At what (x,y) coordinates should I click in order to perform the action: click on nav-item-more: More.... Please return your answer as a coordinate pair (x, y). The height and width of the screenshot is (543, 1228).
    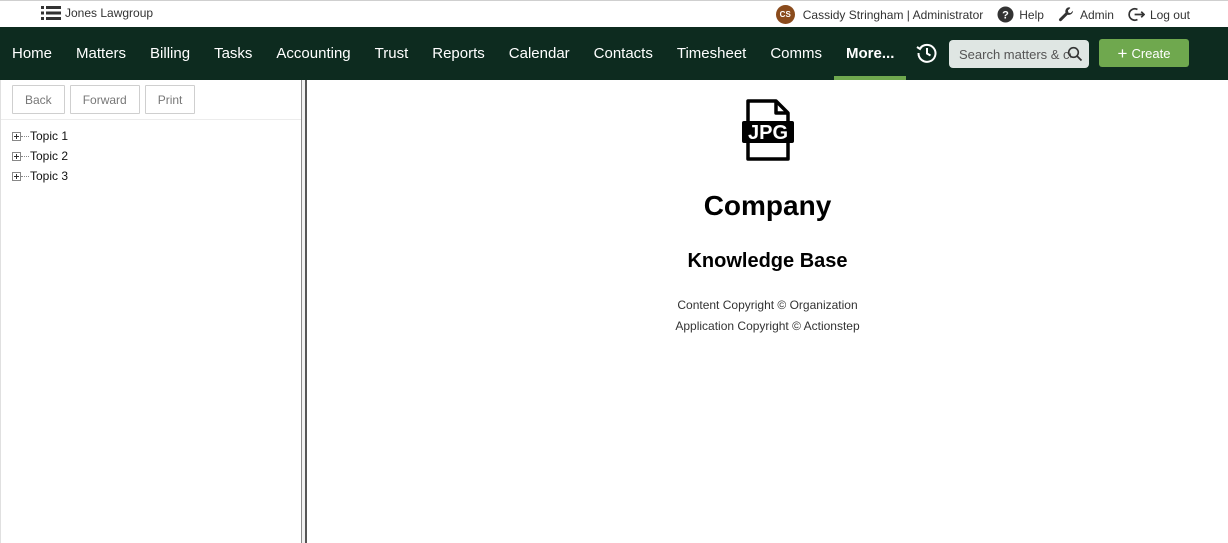
    Looking at the image, I should click on (870, 53).